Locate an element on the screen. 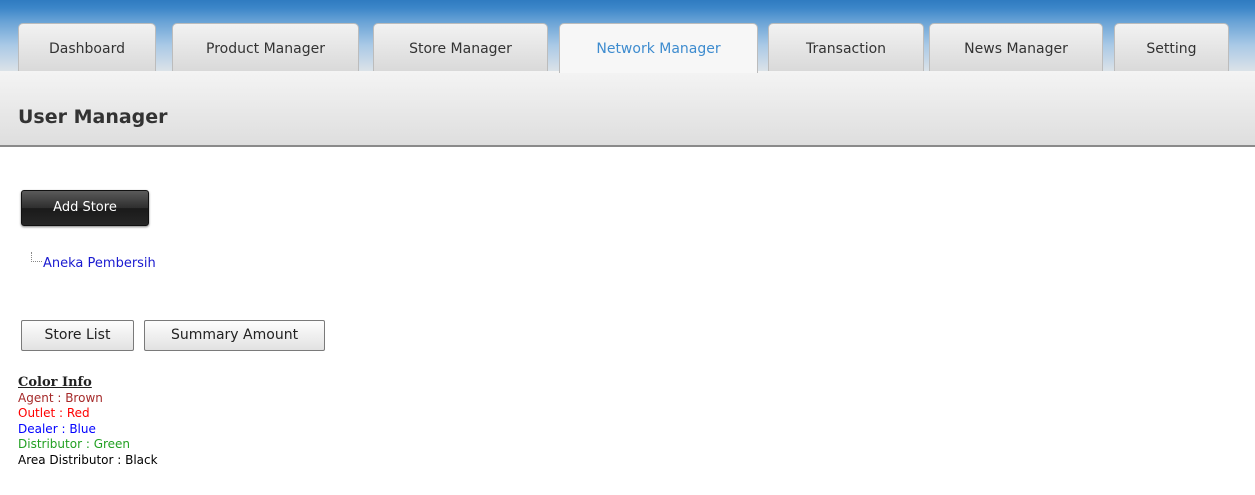 The width and height of the screenshot is (1255, 495). color-info-line-dealer: Dealer : Blue is located at coordinates (57, 428).